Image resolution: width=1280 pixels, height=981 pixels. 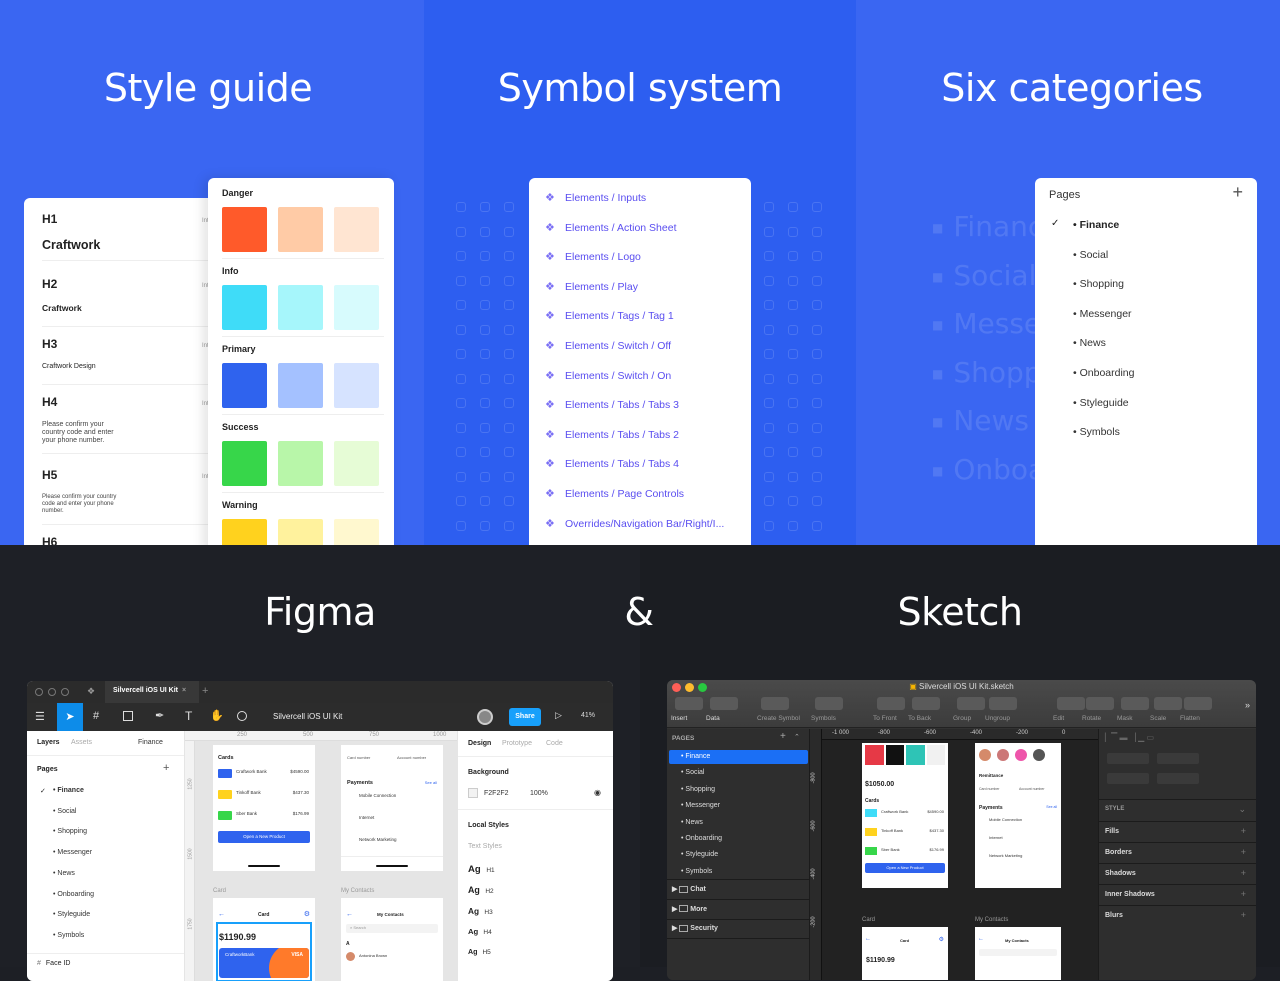 I want to click on symbol-item: ❖ Elements / Logo, so click(x=593, y=257).